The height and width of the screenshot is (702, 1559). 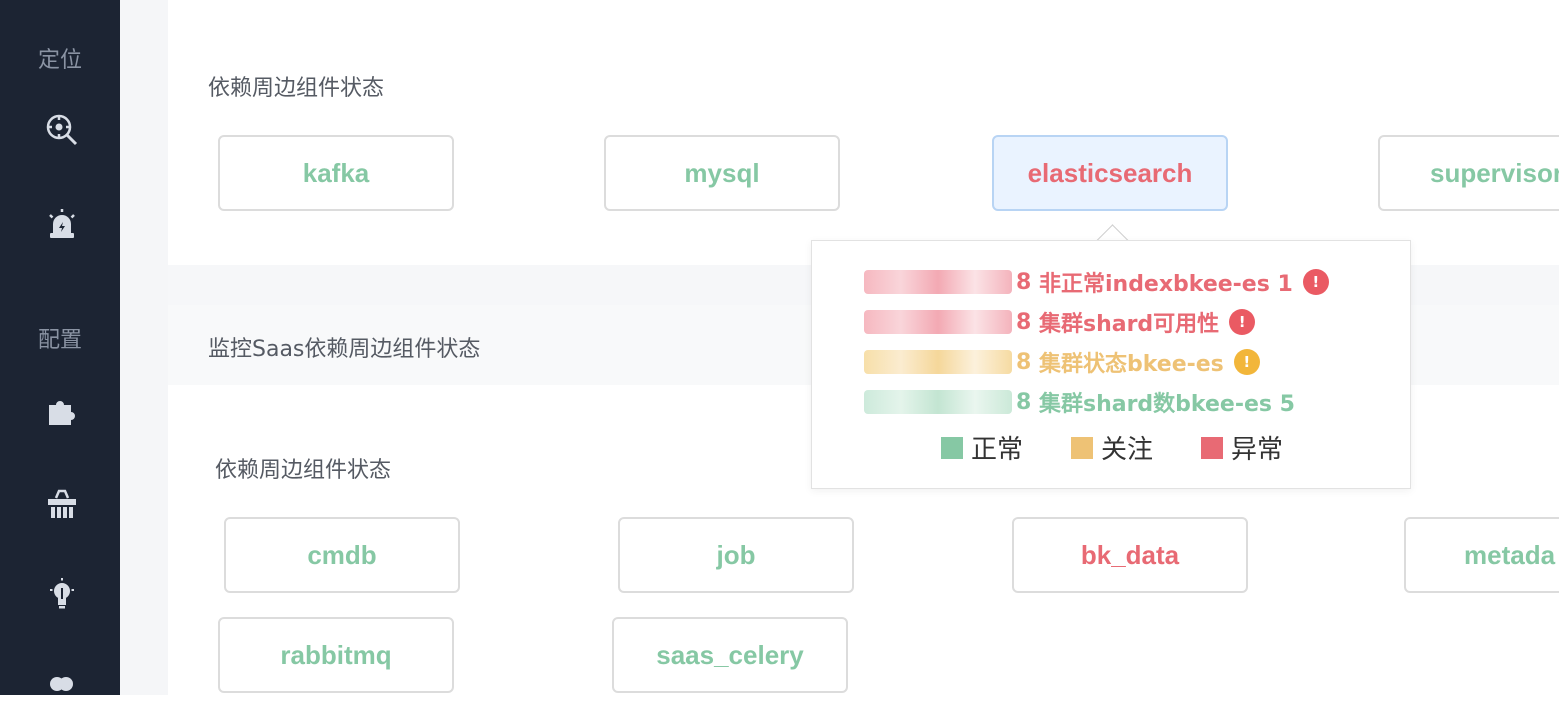 I want to click on bulb-icon, so click(x=62, y=594).